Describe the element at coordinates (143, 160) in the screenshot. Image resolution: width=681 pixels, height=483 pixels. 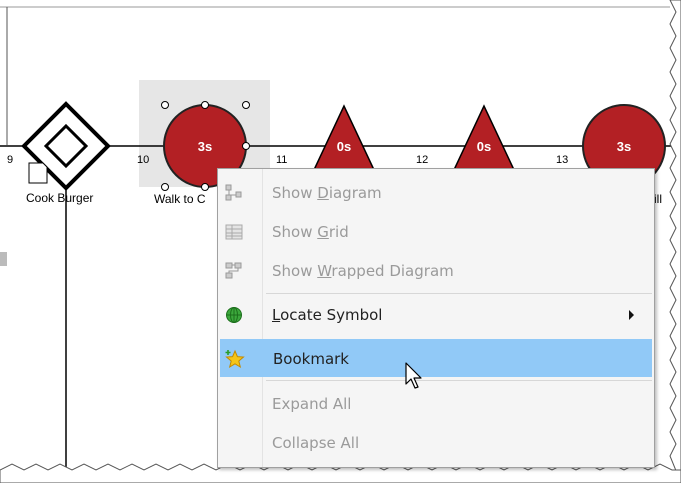
I see `step-number-10: 10` at that location.